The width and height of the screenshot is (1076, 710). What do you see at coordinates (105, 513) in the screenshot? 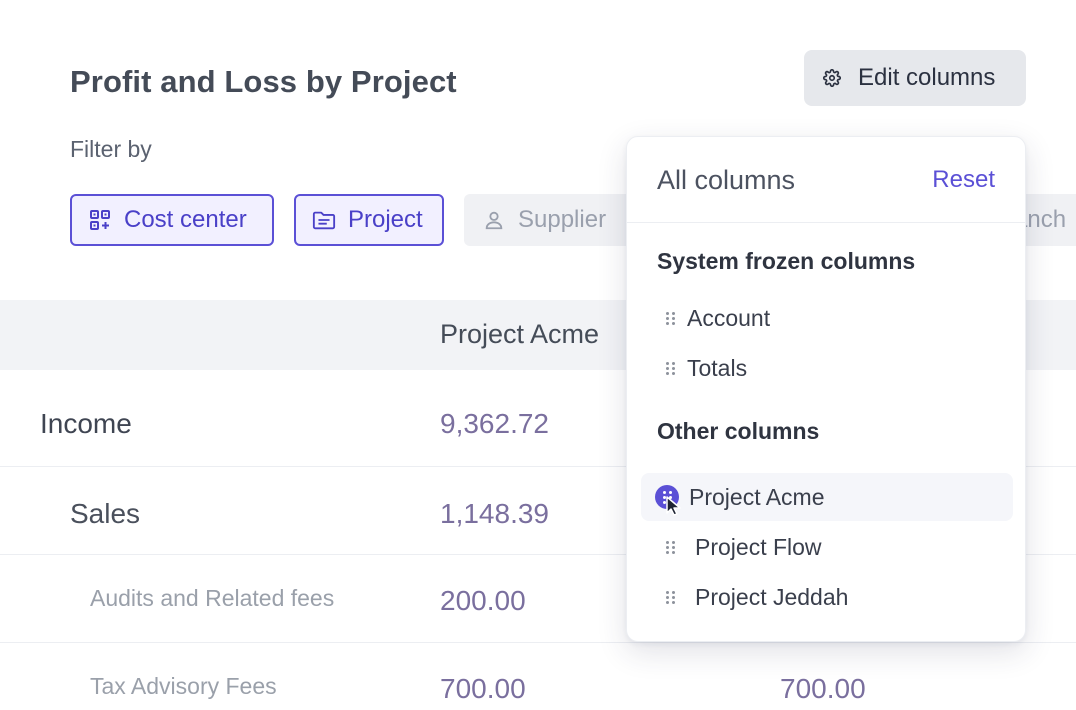
I see `row-label: Sales` at bounding box center [105, 513].